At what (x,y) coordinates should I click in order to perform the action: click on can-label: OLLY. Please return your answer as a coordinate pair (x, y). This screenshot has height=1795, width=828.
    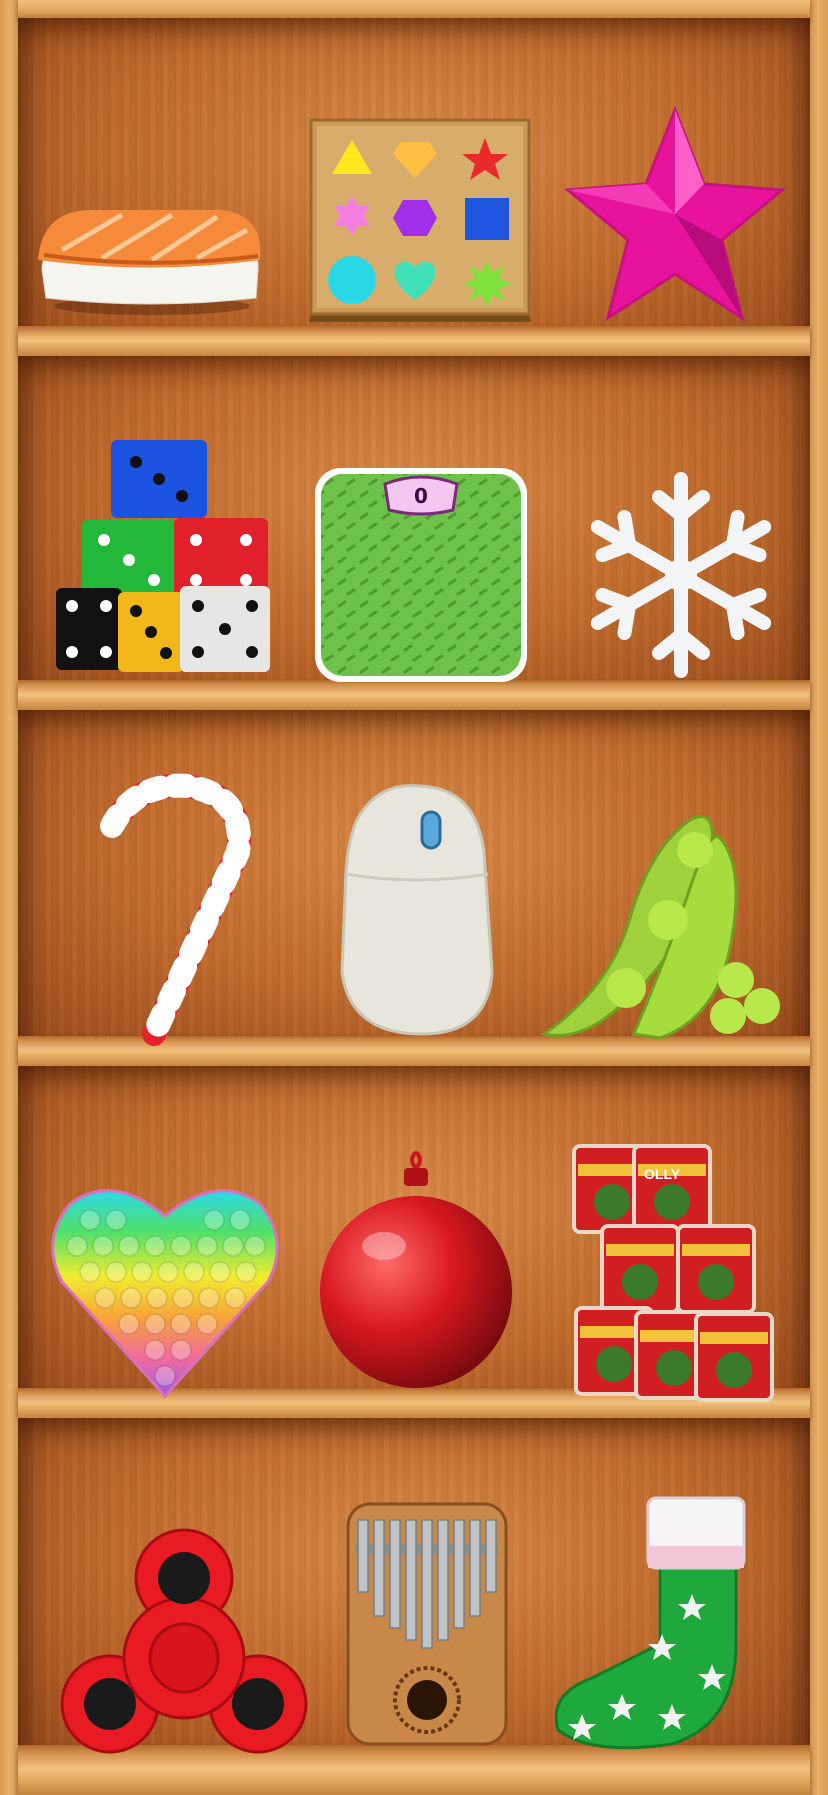
    Looking at the image, I should click on (662, 1174).